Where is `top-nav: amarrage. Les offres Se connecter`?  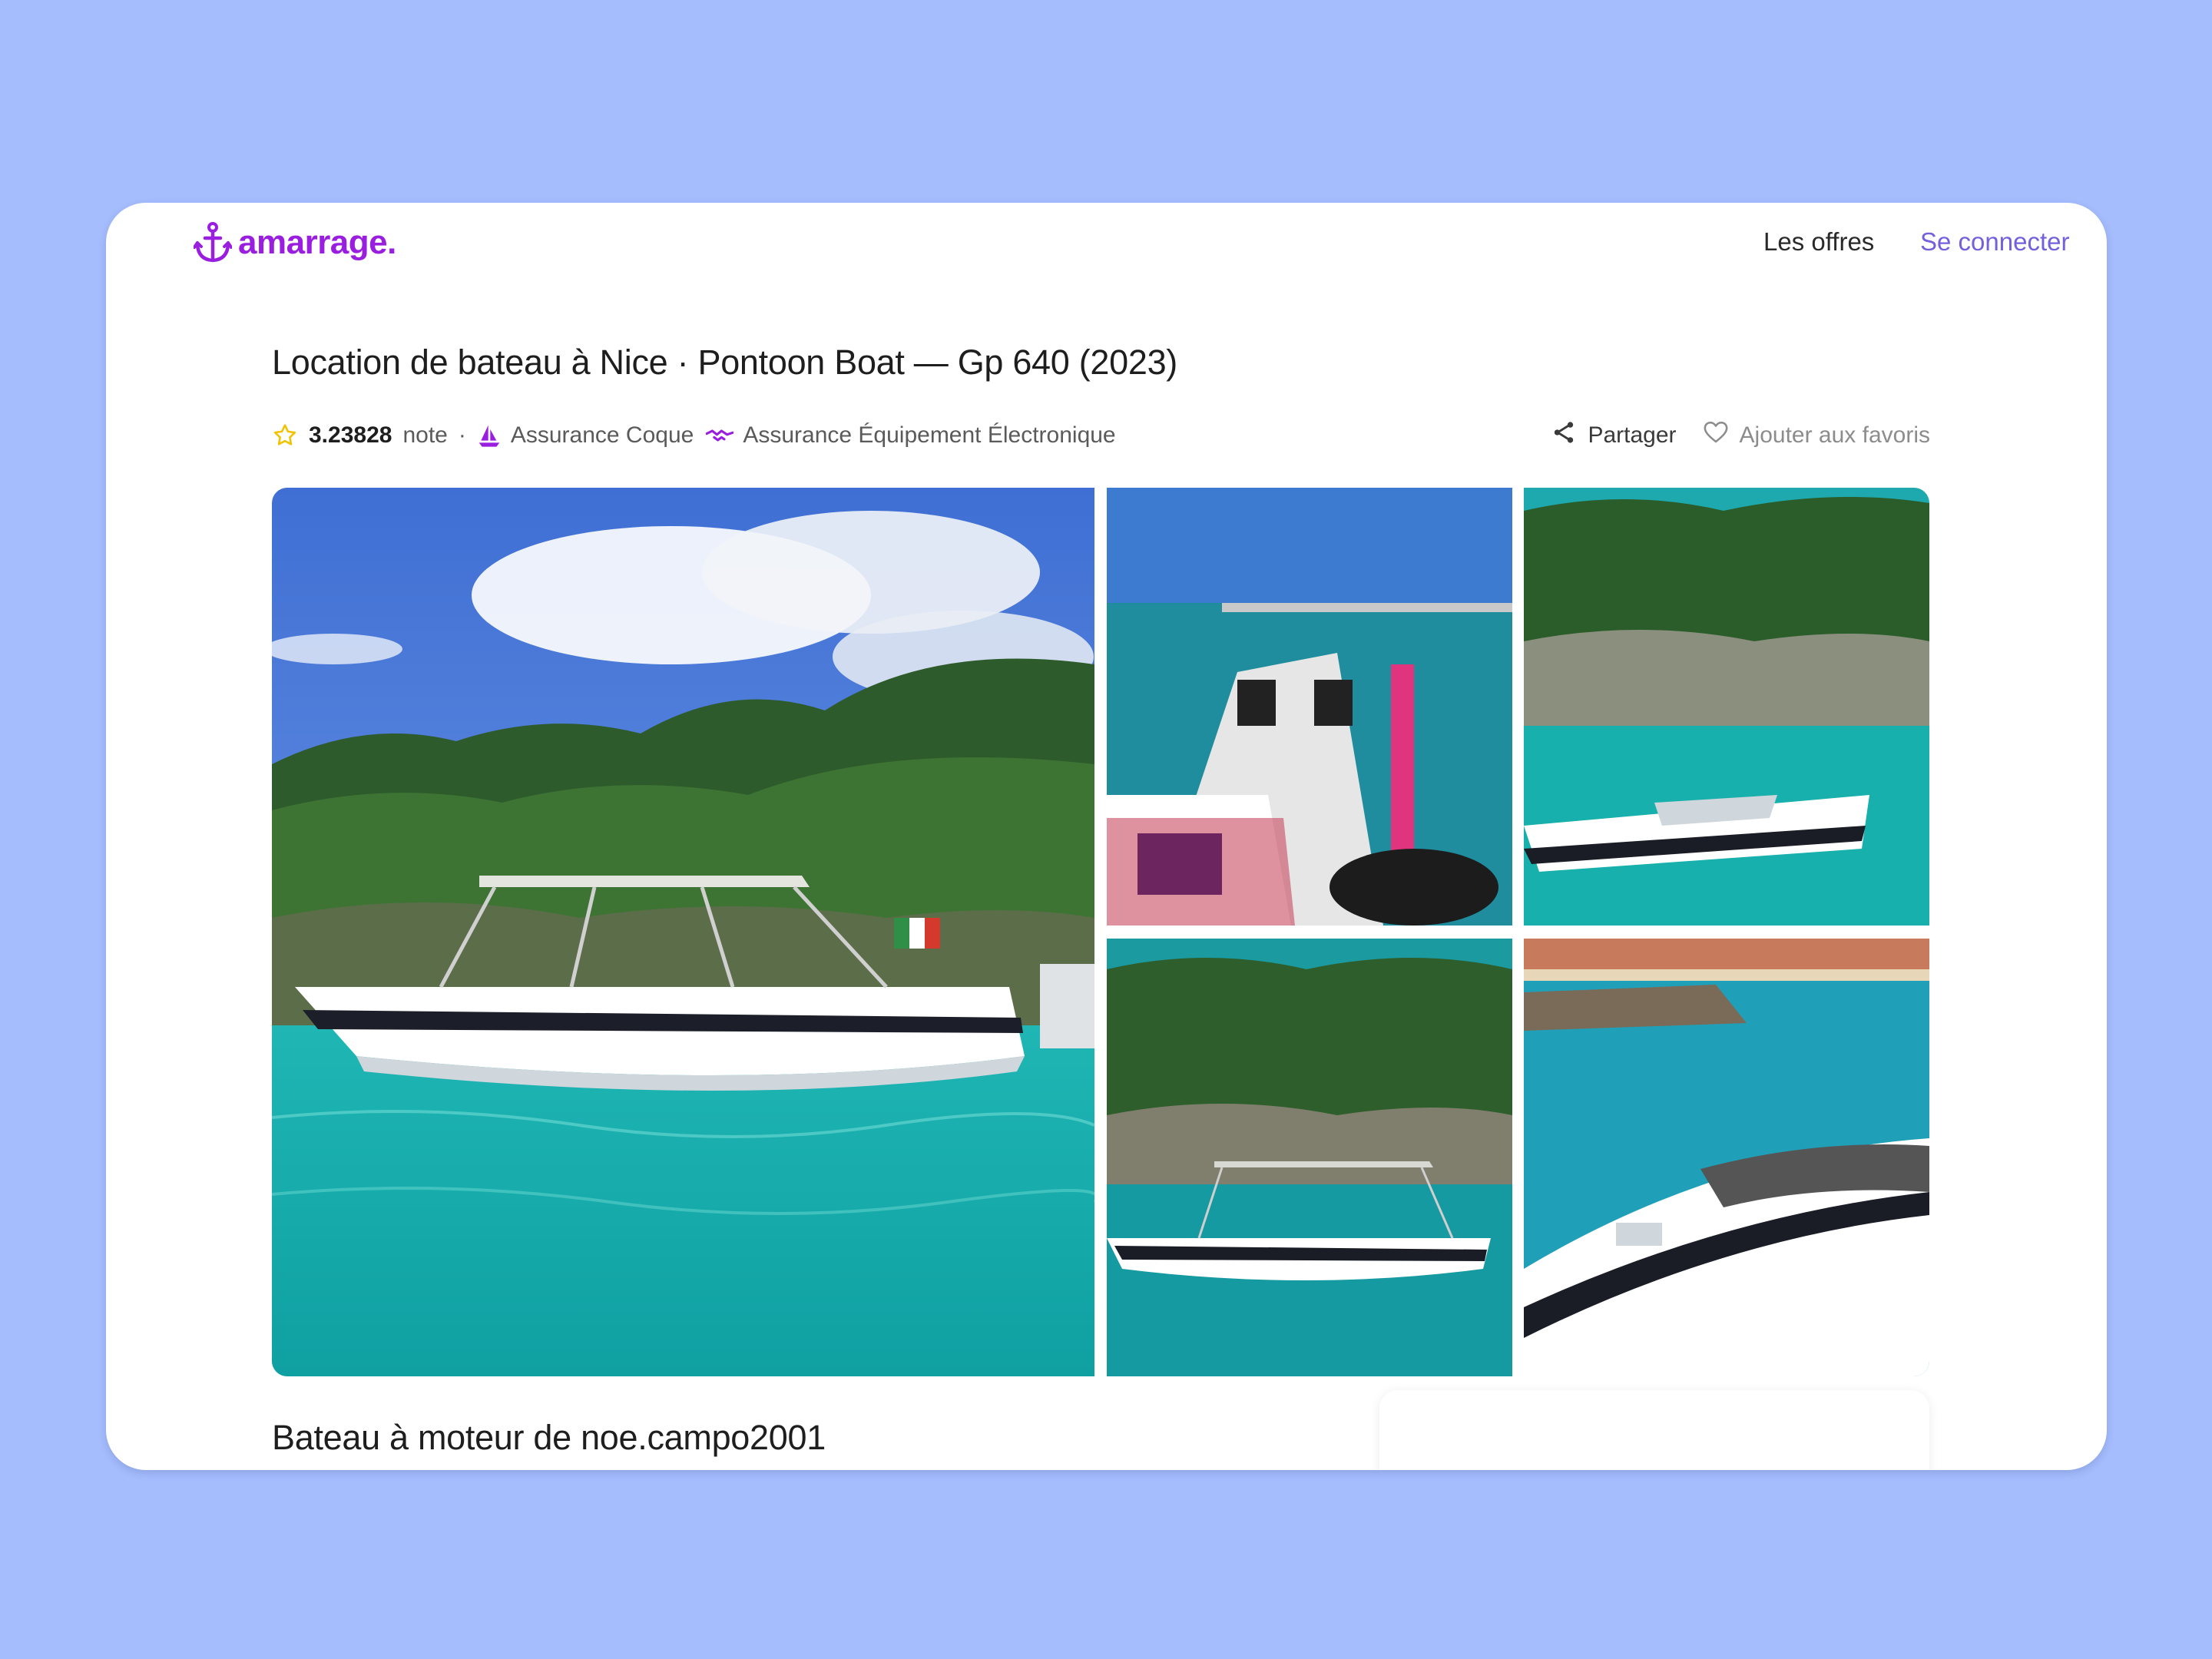 top-nav: amarrage. Les offres Se connecter is located at coordinates (1106, 249).